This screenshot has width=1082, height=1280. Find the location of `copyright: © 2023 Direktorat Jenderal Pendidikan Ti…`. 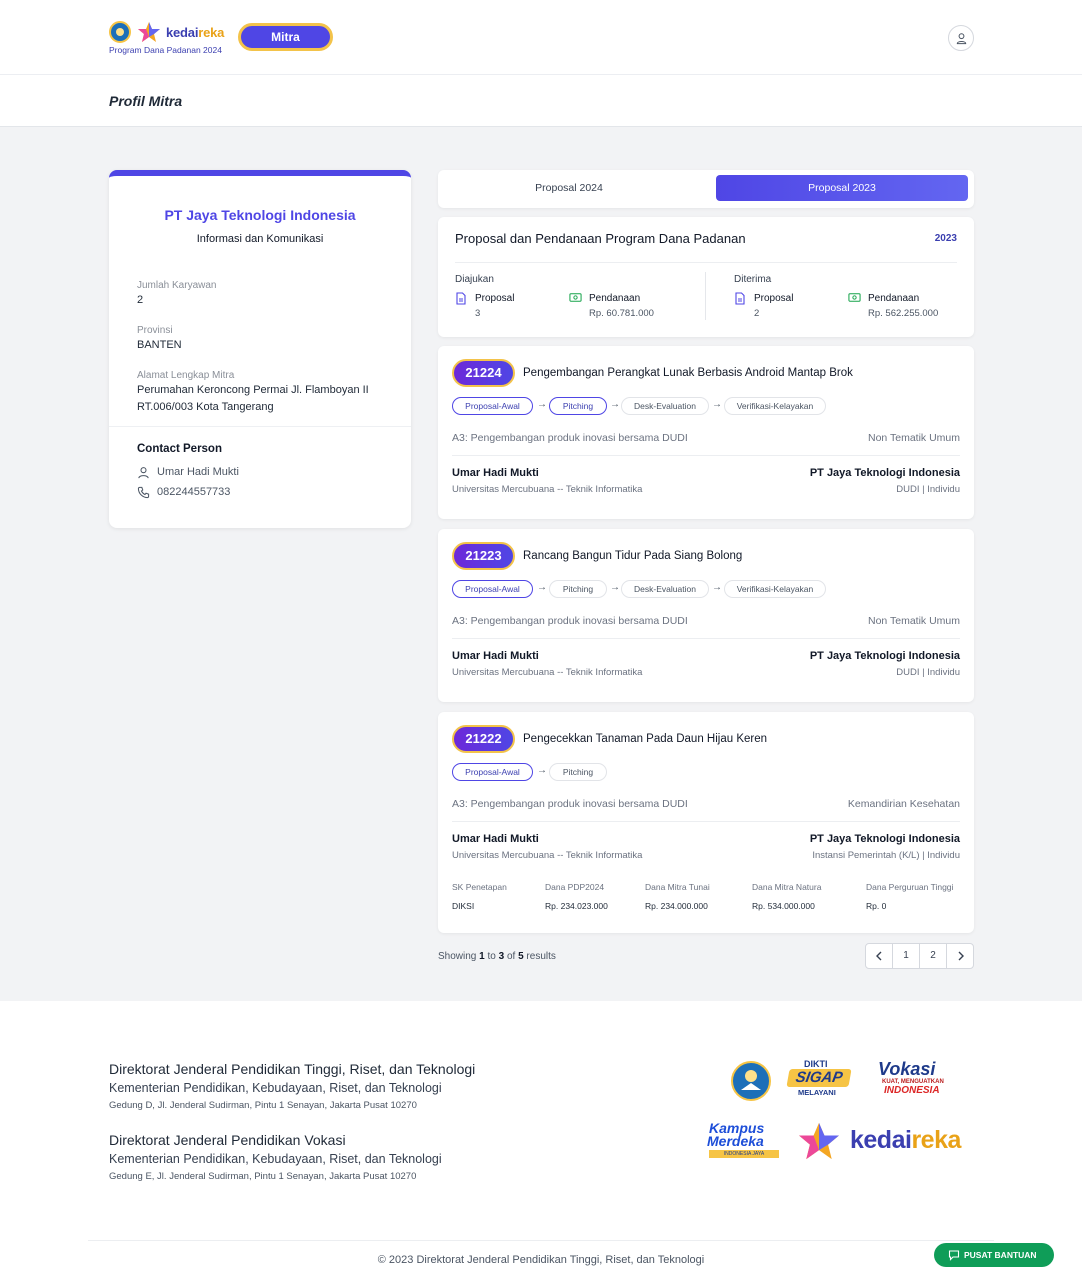

copyright: © 2023 Direktorat Jenderal Pendidikan Ti… is located at coordinates (541, 1260).